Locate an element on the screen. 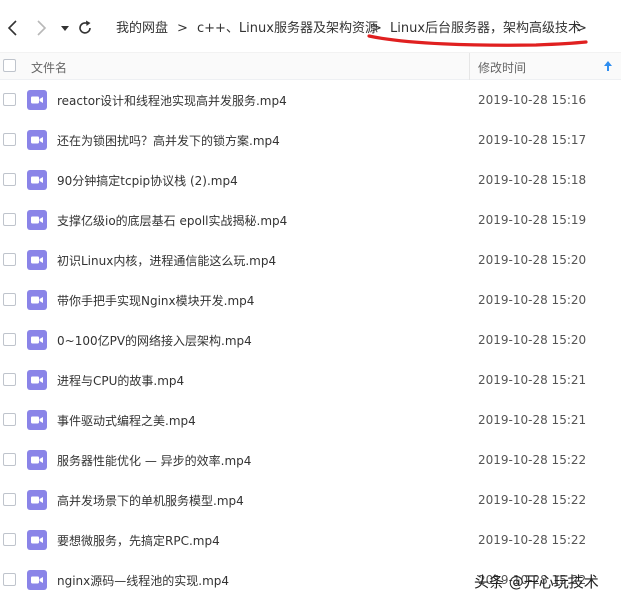 The width and height of the screenshot is (621, 605). breadcrumb-item-resources: c++、Linux服务器及架构资源 is located at coordinates (287, 29).